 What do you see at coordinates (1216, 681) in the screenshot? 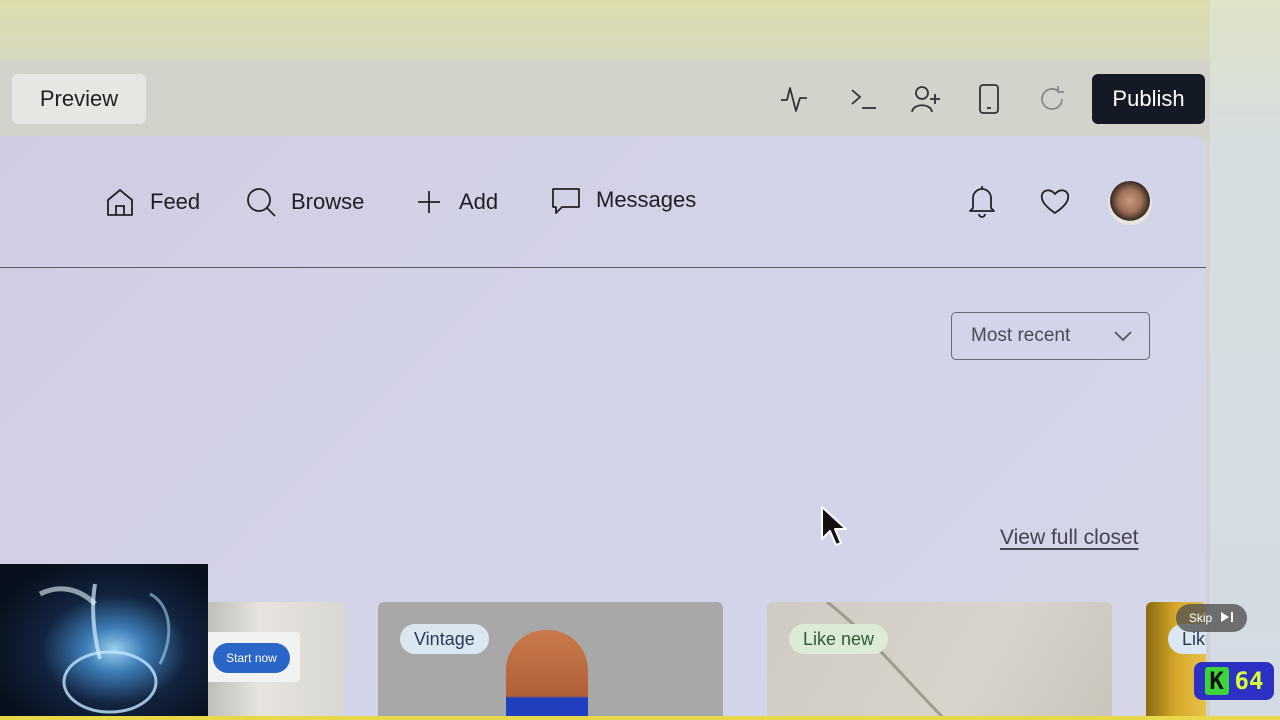
I see `k-logo-icon: K` at bounding box center [1216, 681].